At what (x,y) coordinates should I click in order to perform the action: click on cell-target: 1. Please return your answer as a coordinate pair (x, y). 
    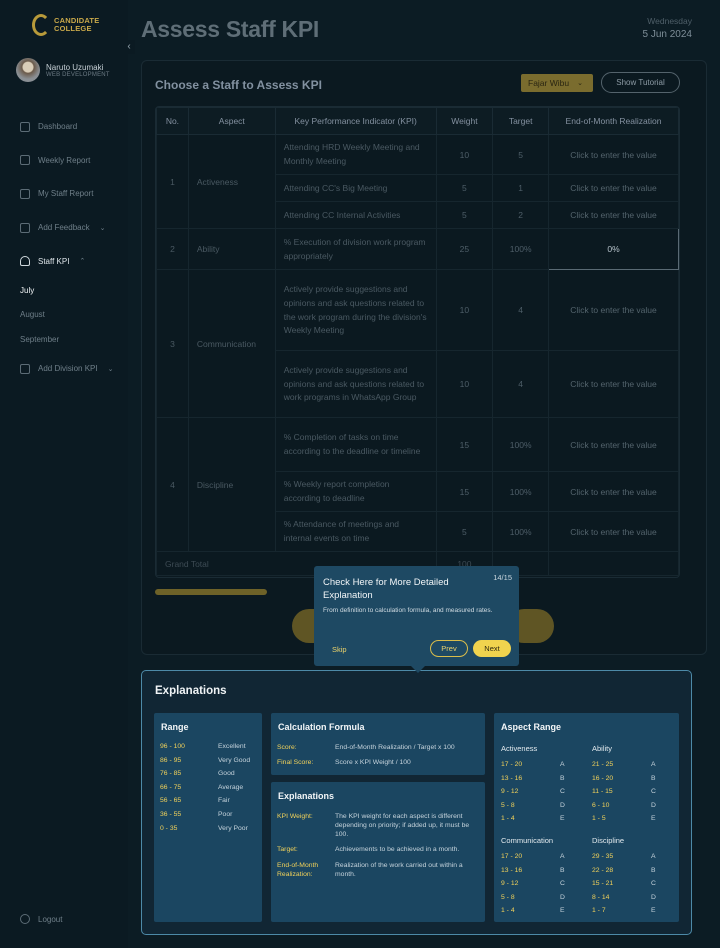
    Looking at the image, I should click on (521, 188).